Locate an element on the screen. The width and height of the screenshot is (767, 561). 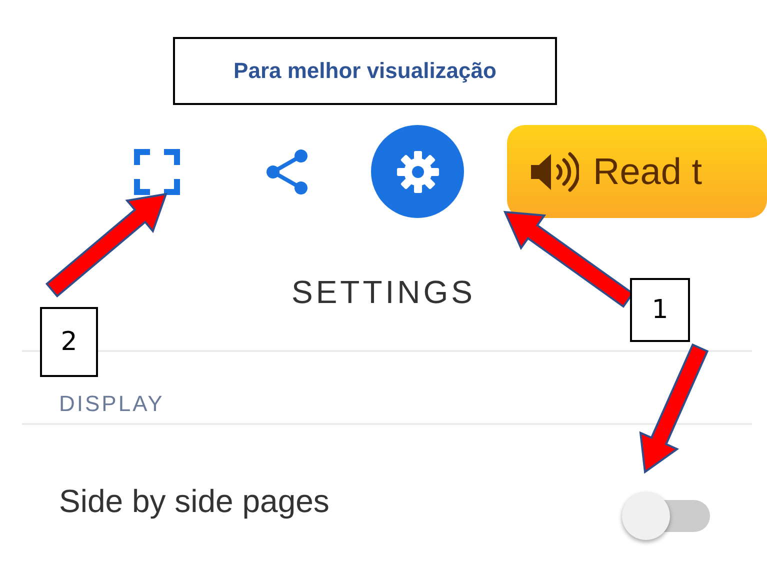
toggle-switch is located at coordinates (667, 516).